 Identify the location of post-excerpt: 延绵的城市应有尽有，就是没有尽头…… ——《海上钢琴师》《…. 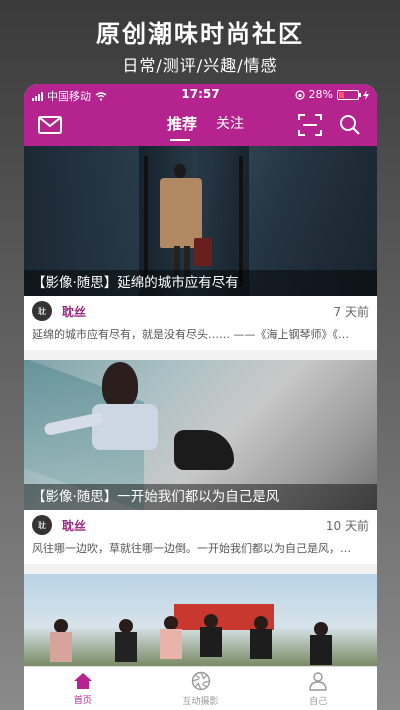
(190, 334).